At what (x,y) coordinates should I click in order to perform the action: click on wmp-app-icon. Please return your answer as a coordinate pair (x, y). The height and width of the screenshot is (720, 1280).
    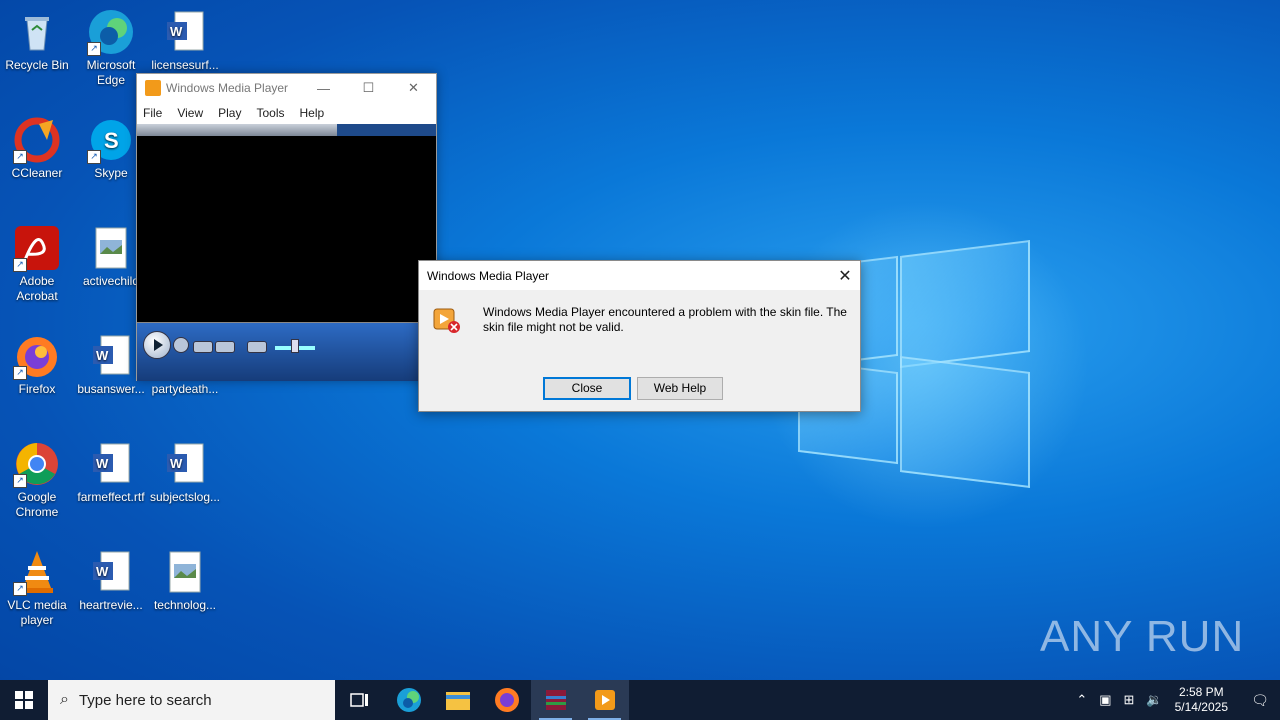
    Looking at the image, I should click on (153, 88).